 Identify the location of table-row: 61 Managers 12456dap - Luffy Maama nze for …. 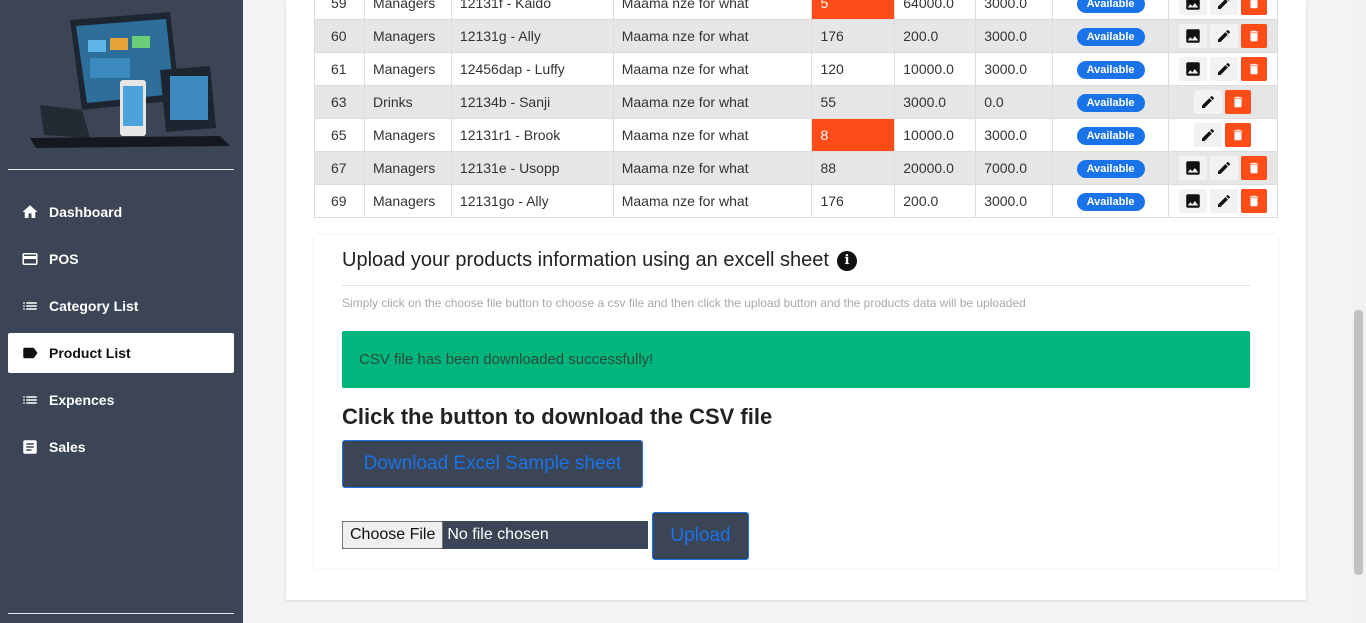
(796, 69).